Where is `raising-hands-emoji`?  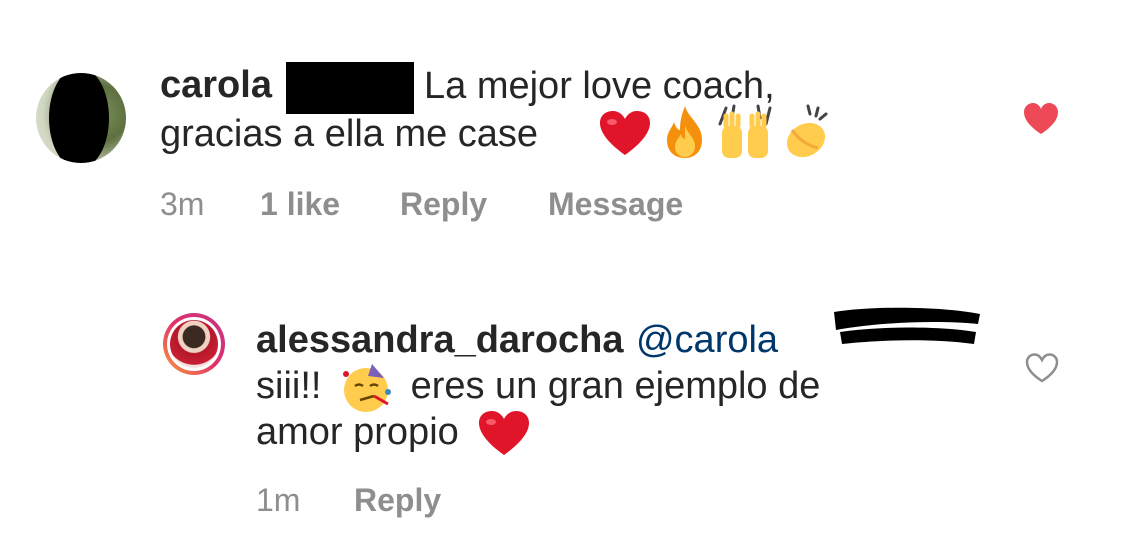 raising-hands-emoji is located at coordinates (745, 131).